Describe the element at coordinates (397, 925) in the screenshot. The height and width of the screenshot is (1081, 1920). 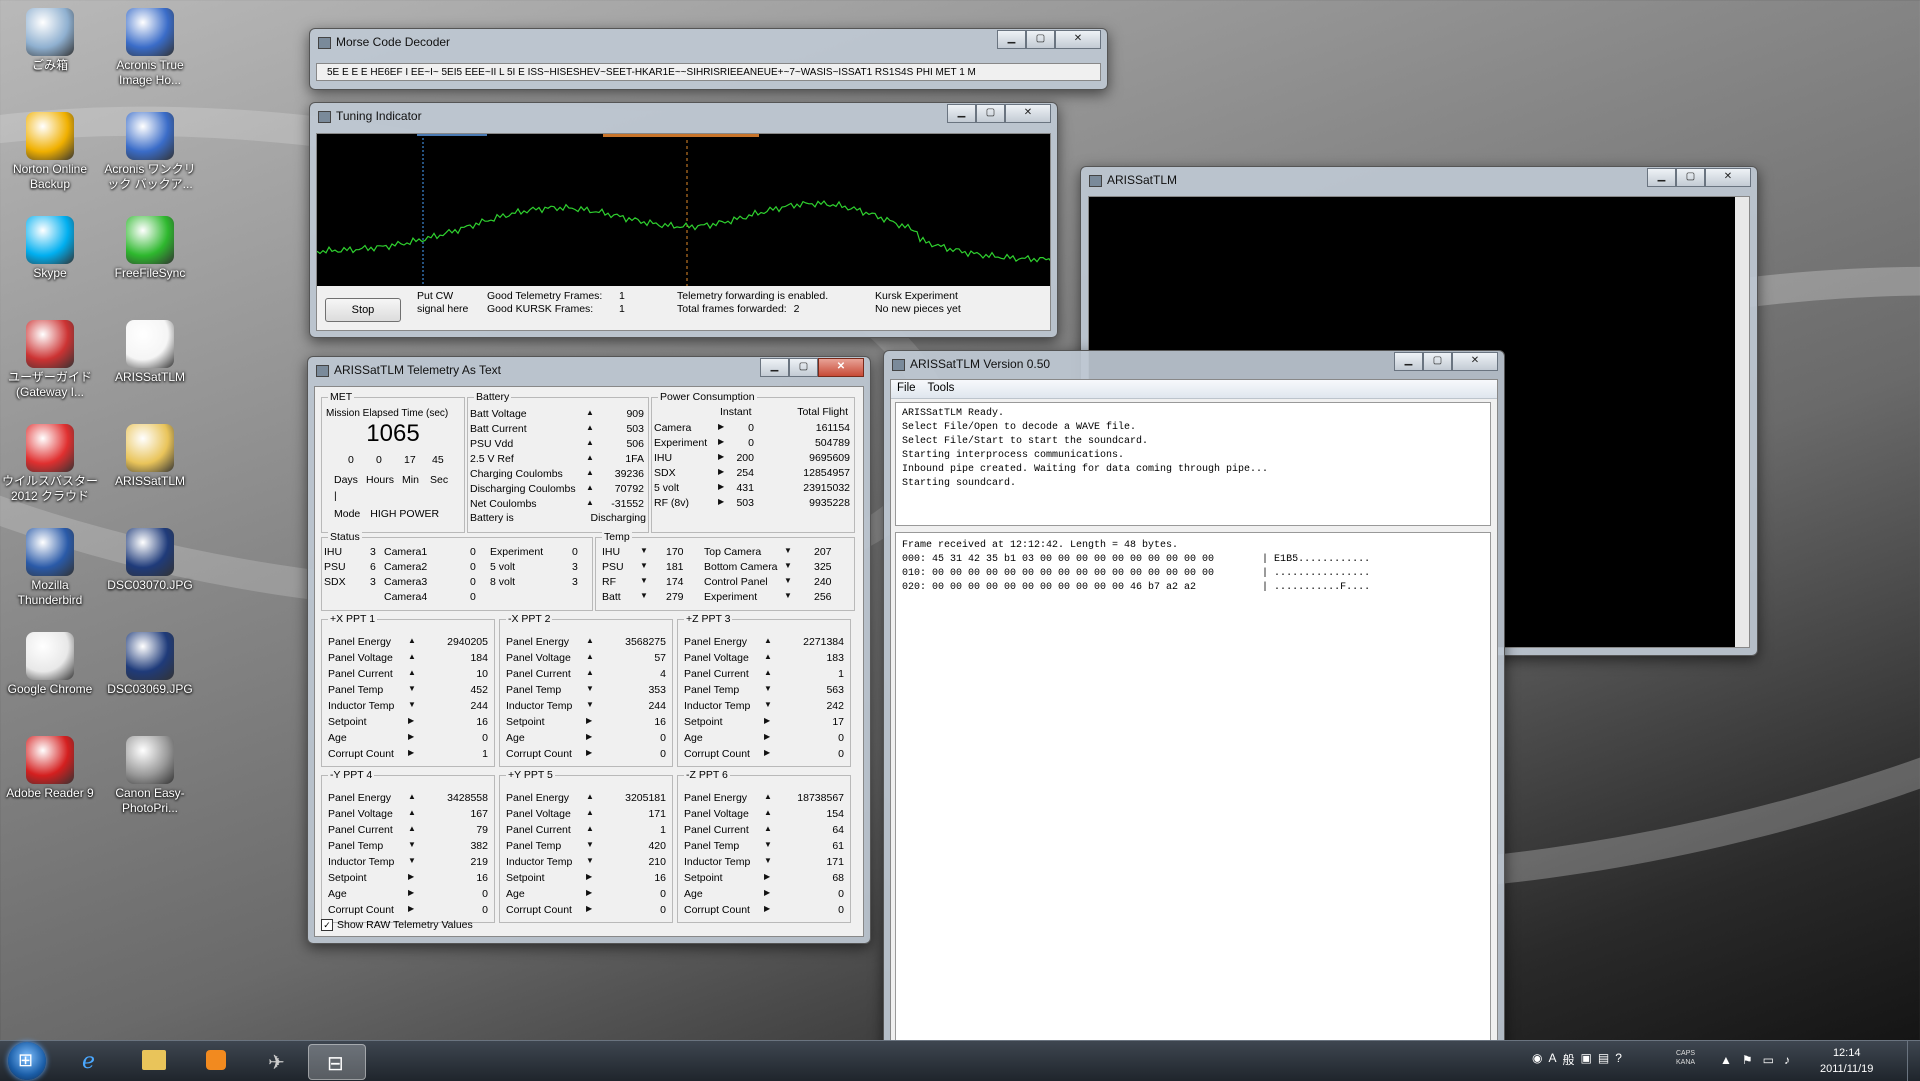
I see `show-raw-checkbox: ✓ Show RAW Telemetry Values` at that location.